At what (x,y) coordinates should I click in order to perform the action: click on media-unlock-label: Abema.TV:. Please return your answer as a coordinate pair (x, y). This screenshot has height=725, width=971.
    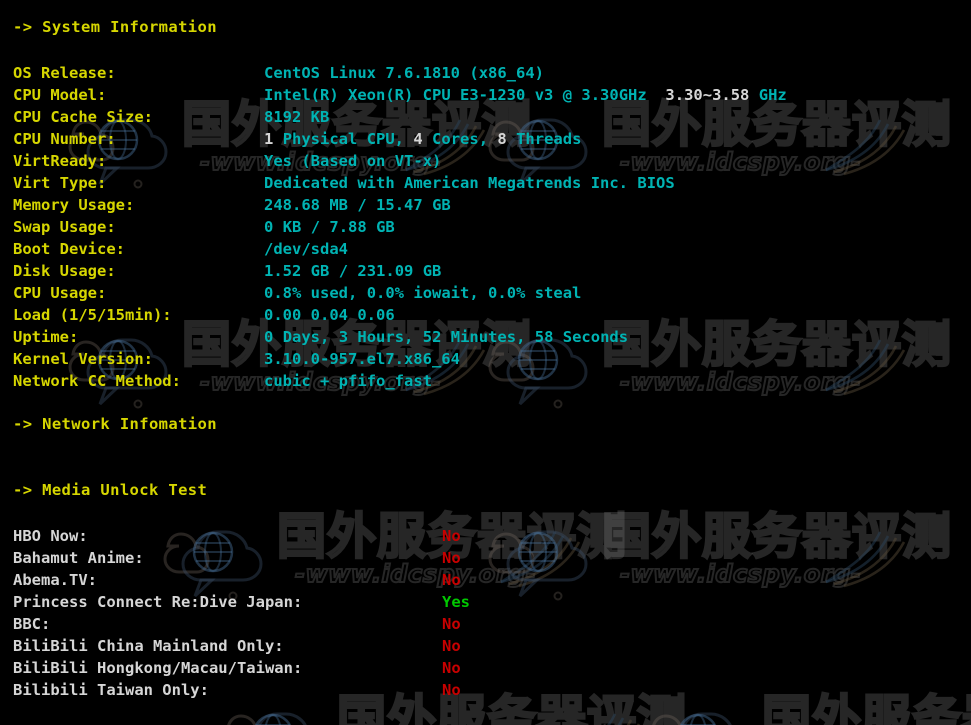
    Looking at the image, I should click on (55, 580).